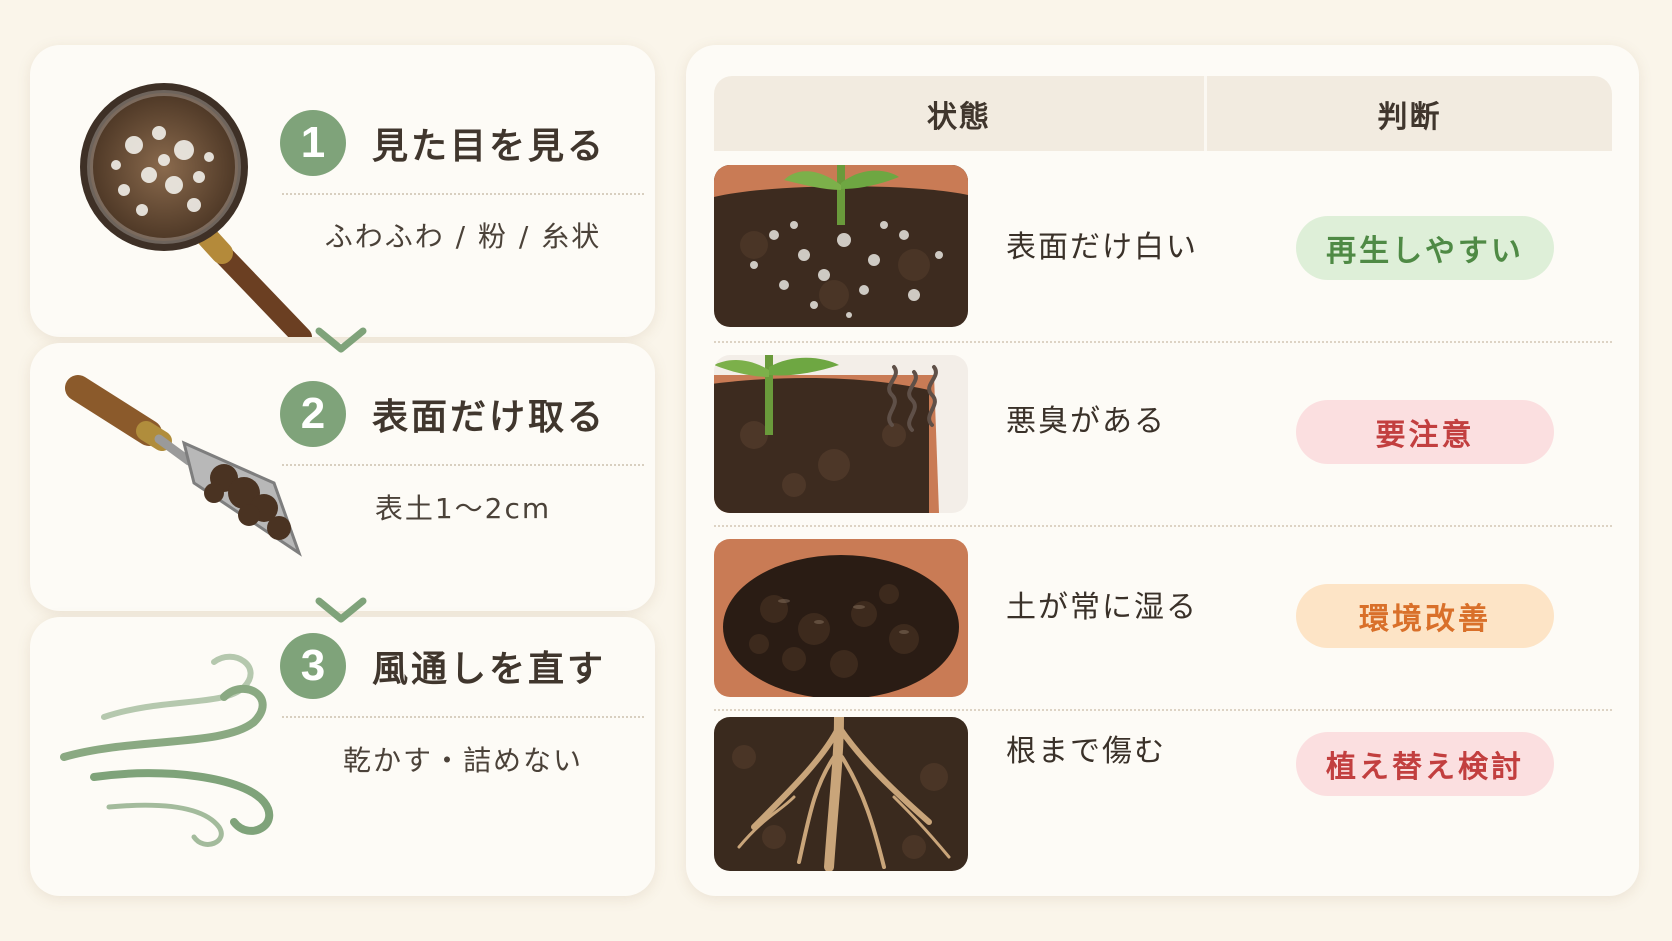 The image size is (1672, 941). What do you see at coordinates (841, 246) in the screenshot?
I see `white-mold-soil-photo` at bounding box center [841, 246].